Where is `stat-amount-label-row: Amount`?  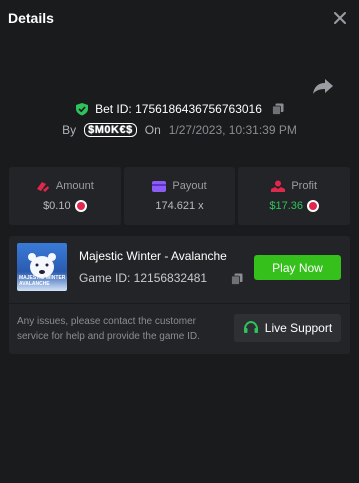
stat-amount-label-row: Amount is located at coordinates (65, 186).